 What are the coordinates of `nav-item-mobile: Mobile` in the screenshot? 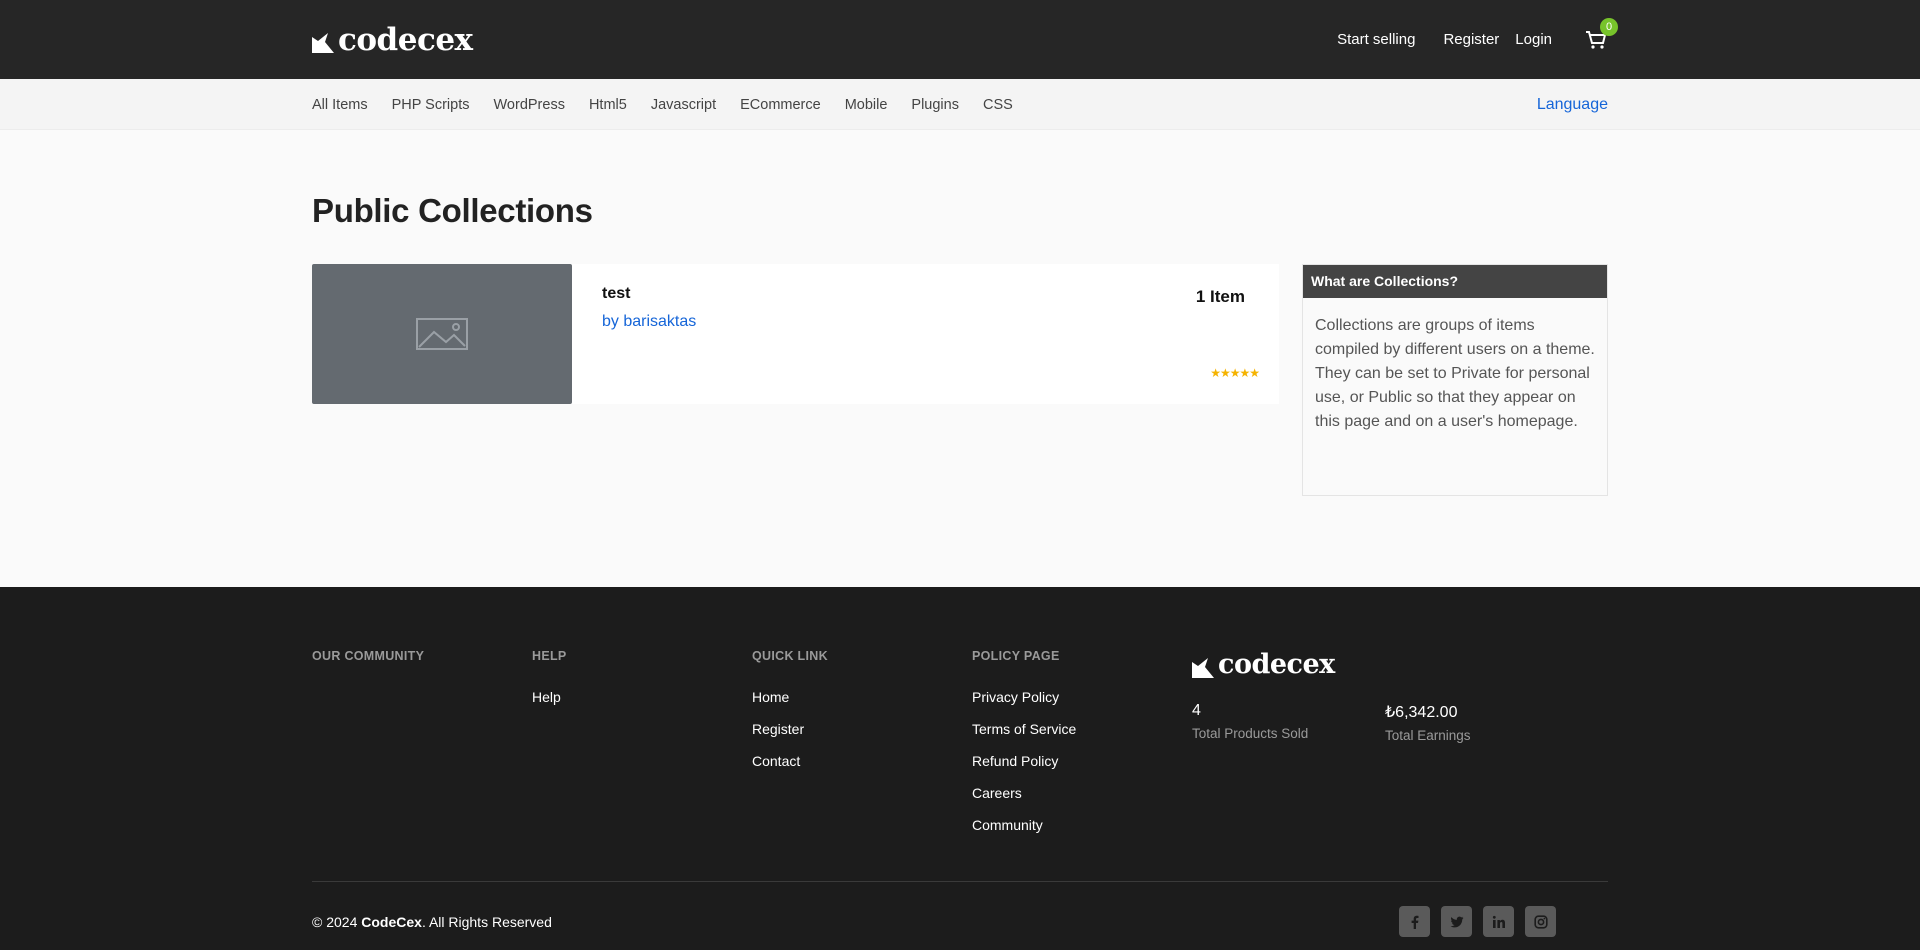 It's located at (866, 105).